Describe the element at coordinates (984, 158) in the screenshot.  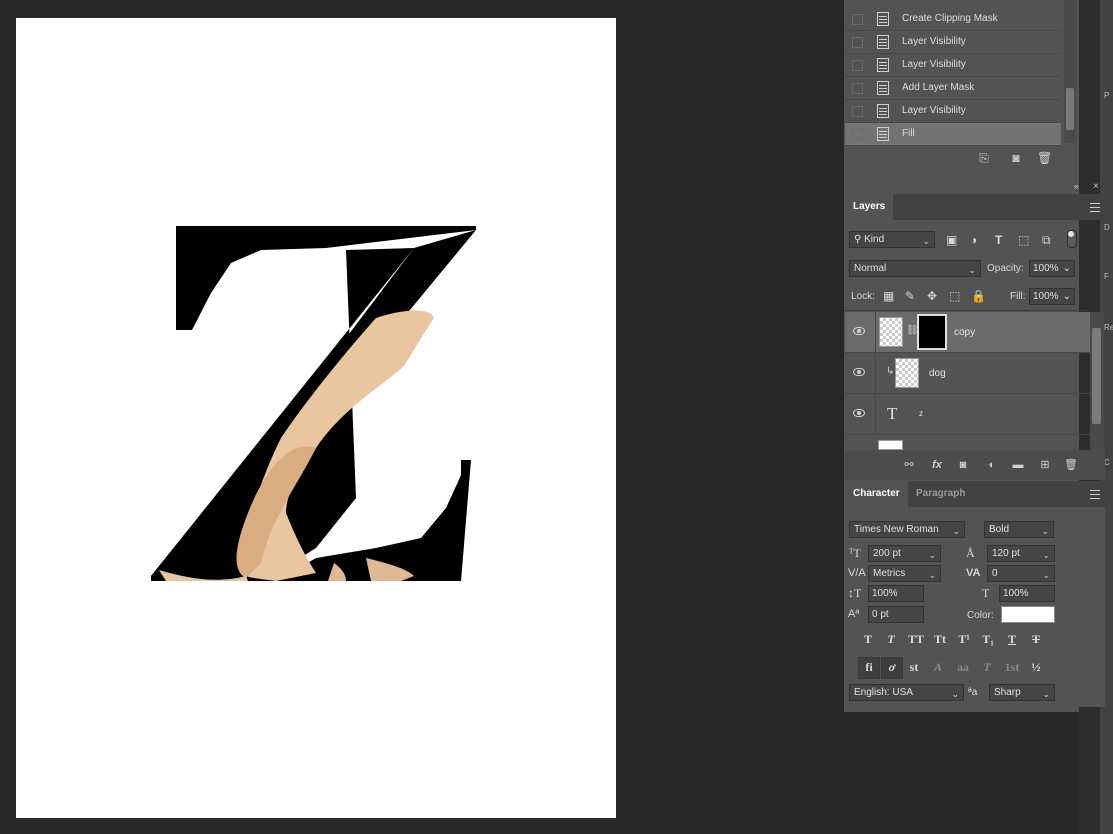
I see `new-document-from-state-icon: ⎘` at that location.